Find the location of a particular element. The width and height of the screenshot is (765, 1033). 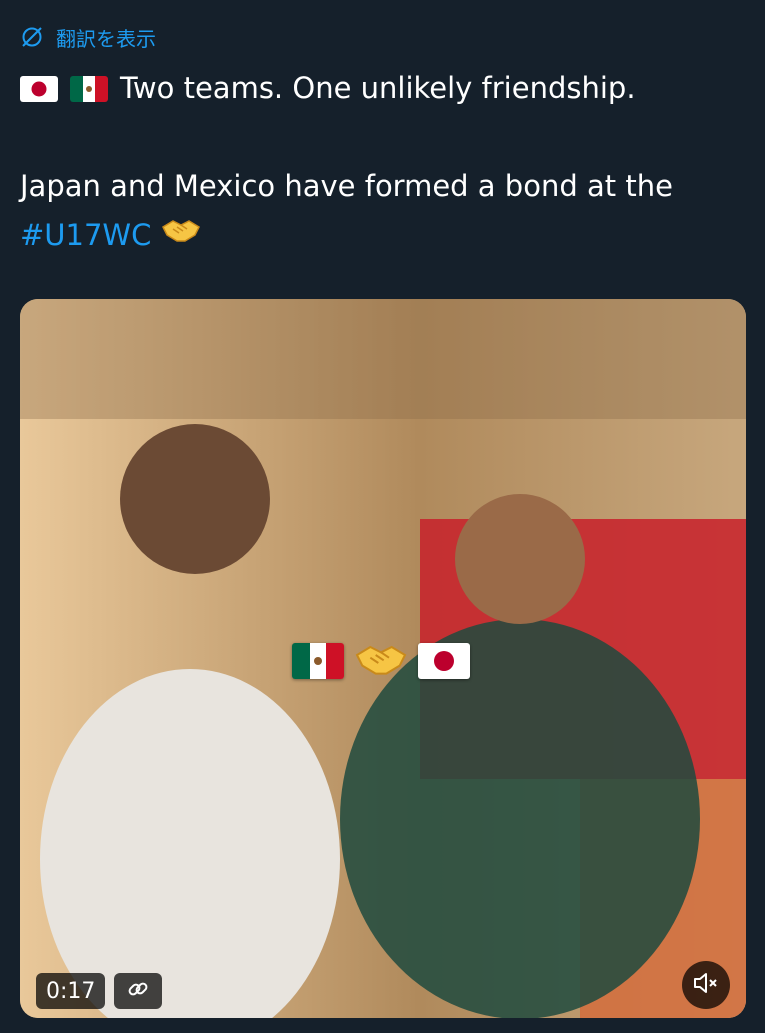

link-icon is located at coordinates (138, 991).